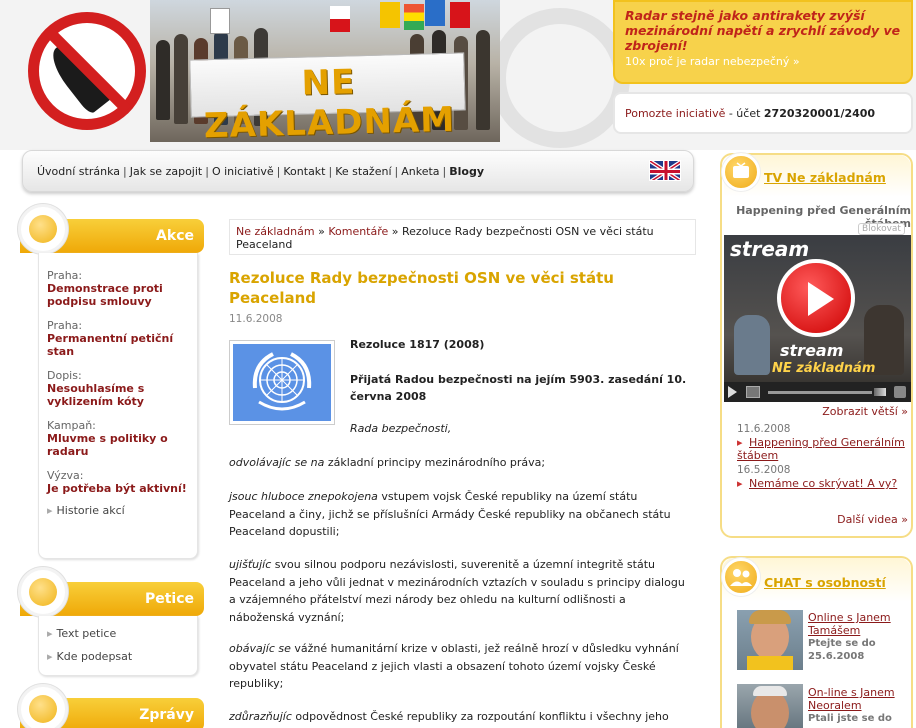 The width and height of the screenshot is (916, 728). I want to click on akce-history-link: Historie akcí, so click(118, 510).